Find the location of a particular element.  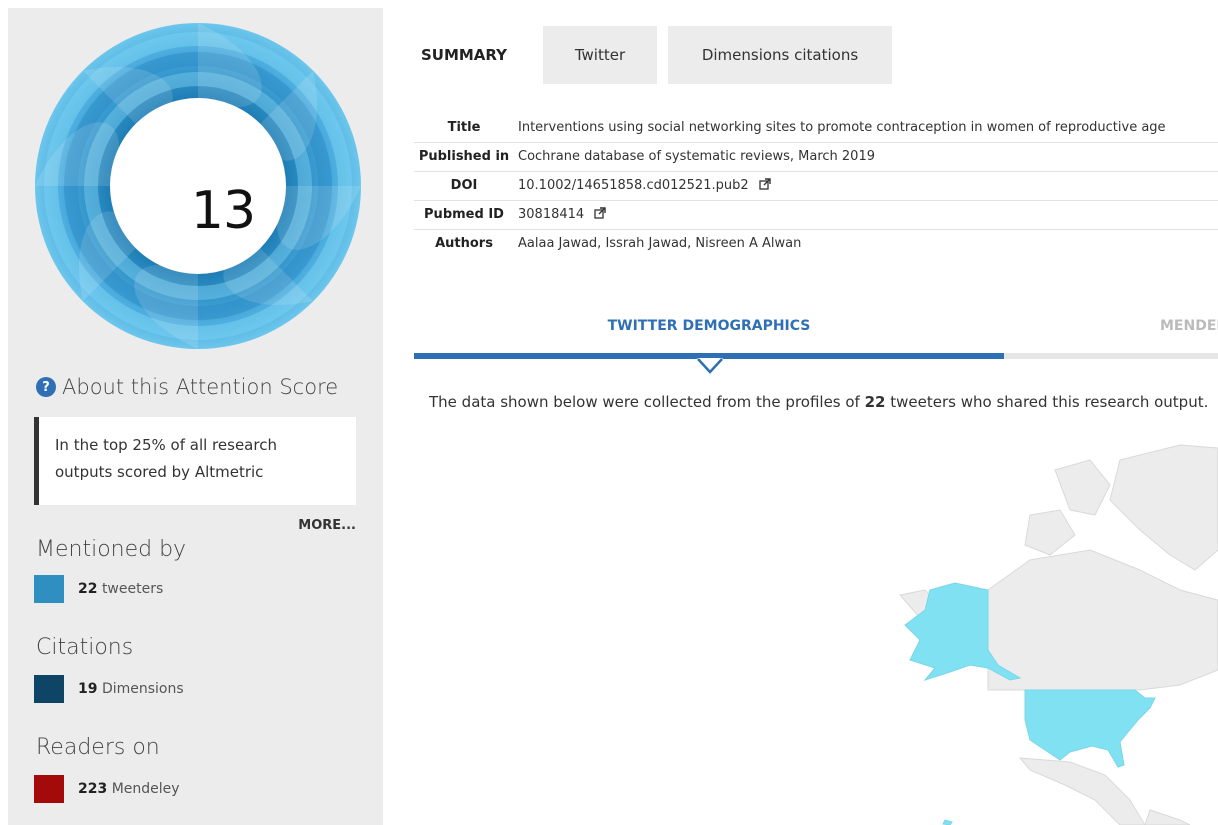

mendeley-swatch is located at coordinates (49, 789).